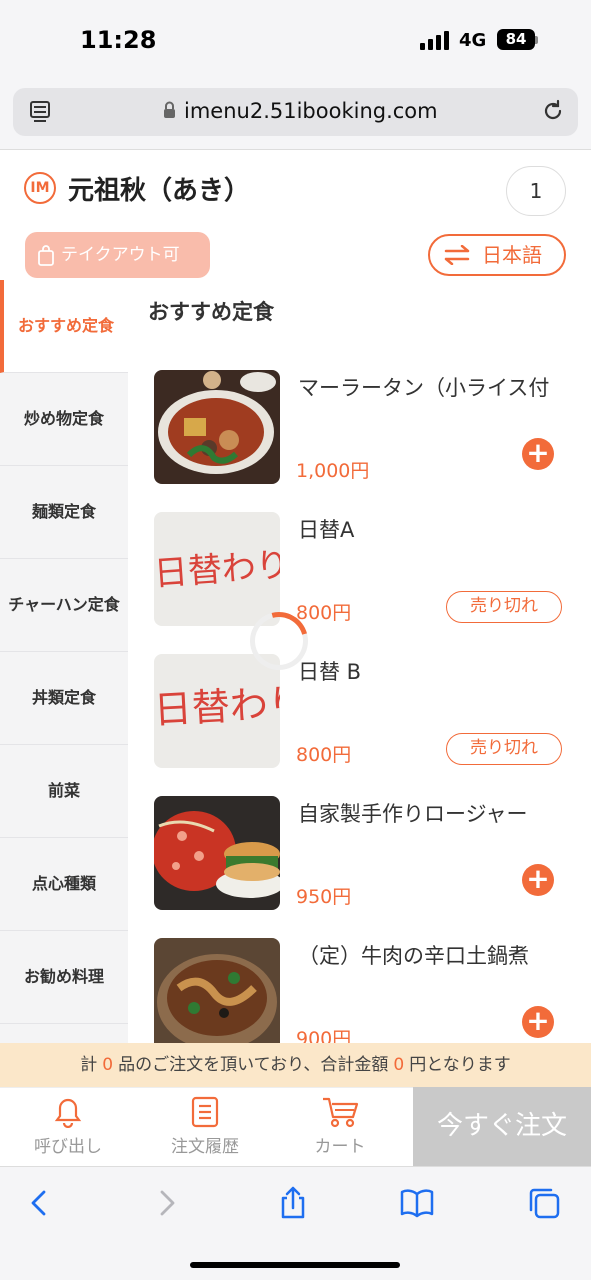 This screenshot has width=591, height=1280. I want to click on item-name: マーラータン（小ライス付, so click(424, 388).